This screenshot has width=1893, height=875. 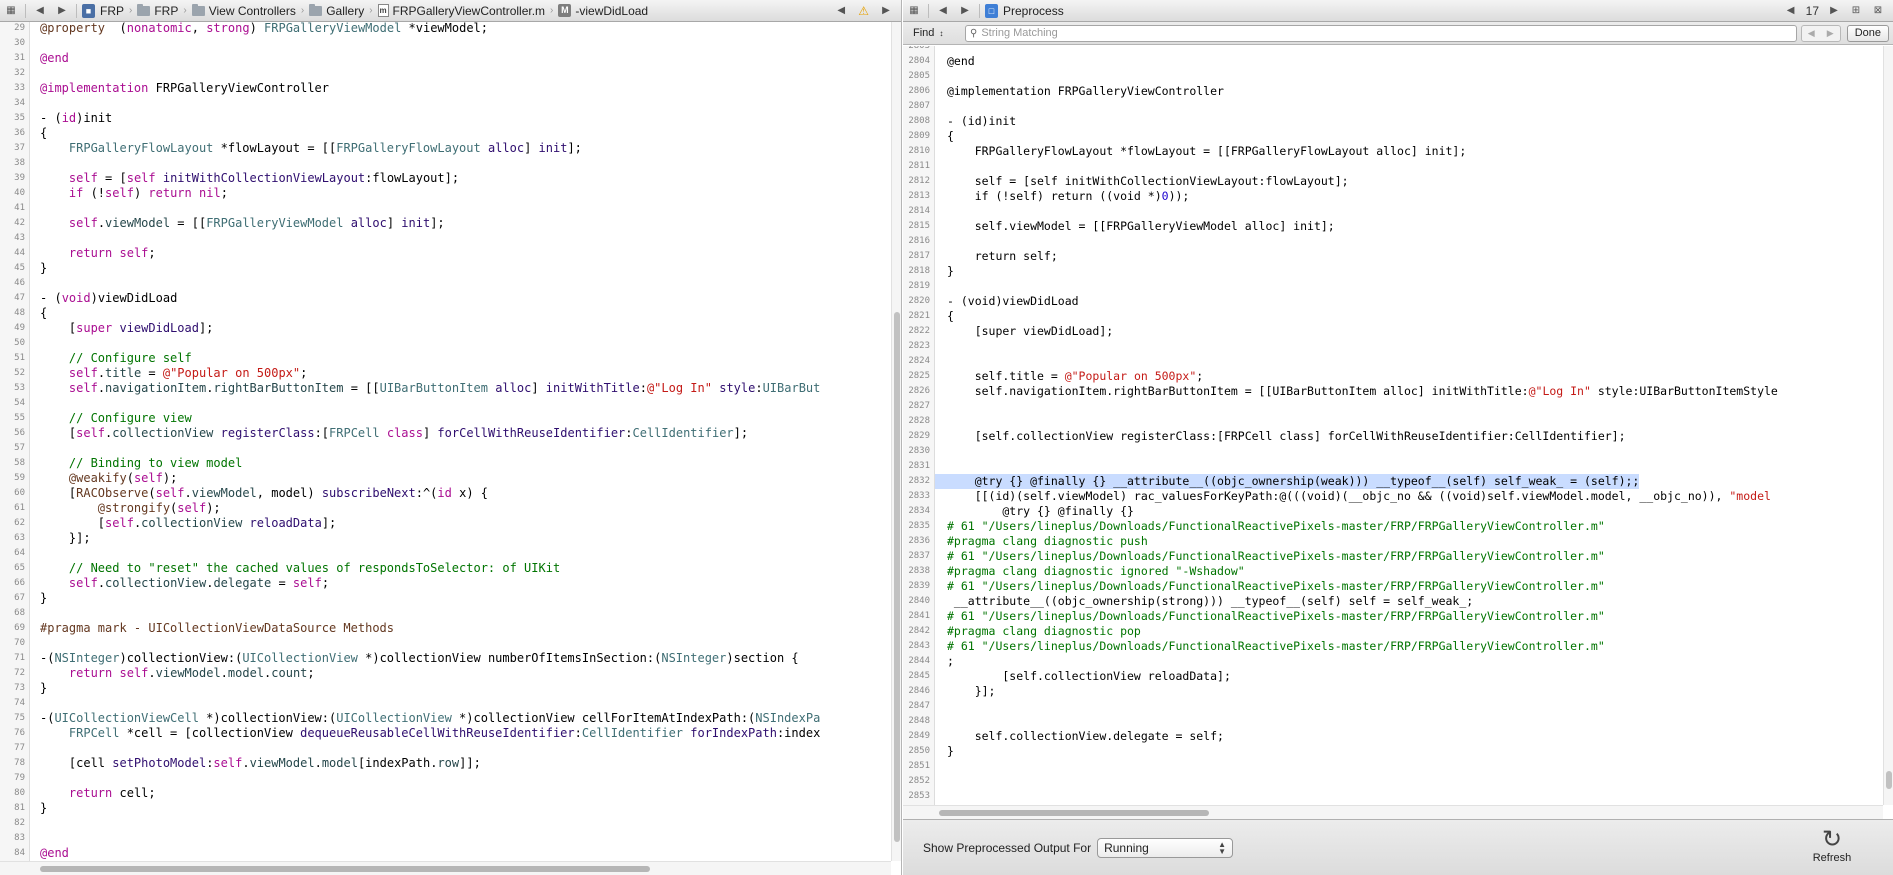 I want to click on line-number: 42, so click(x=19, y=223).